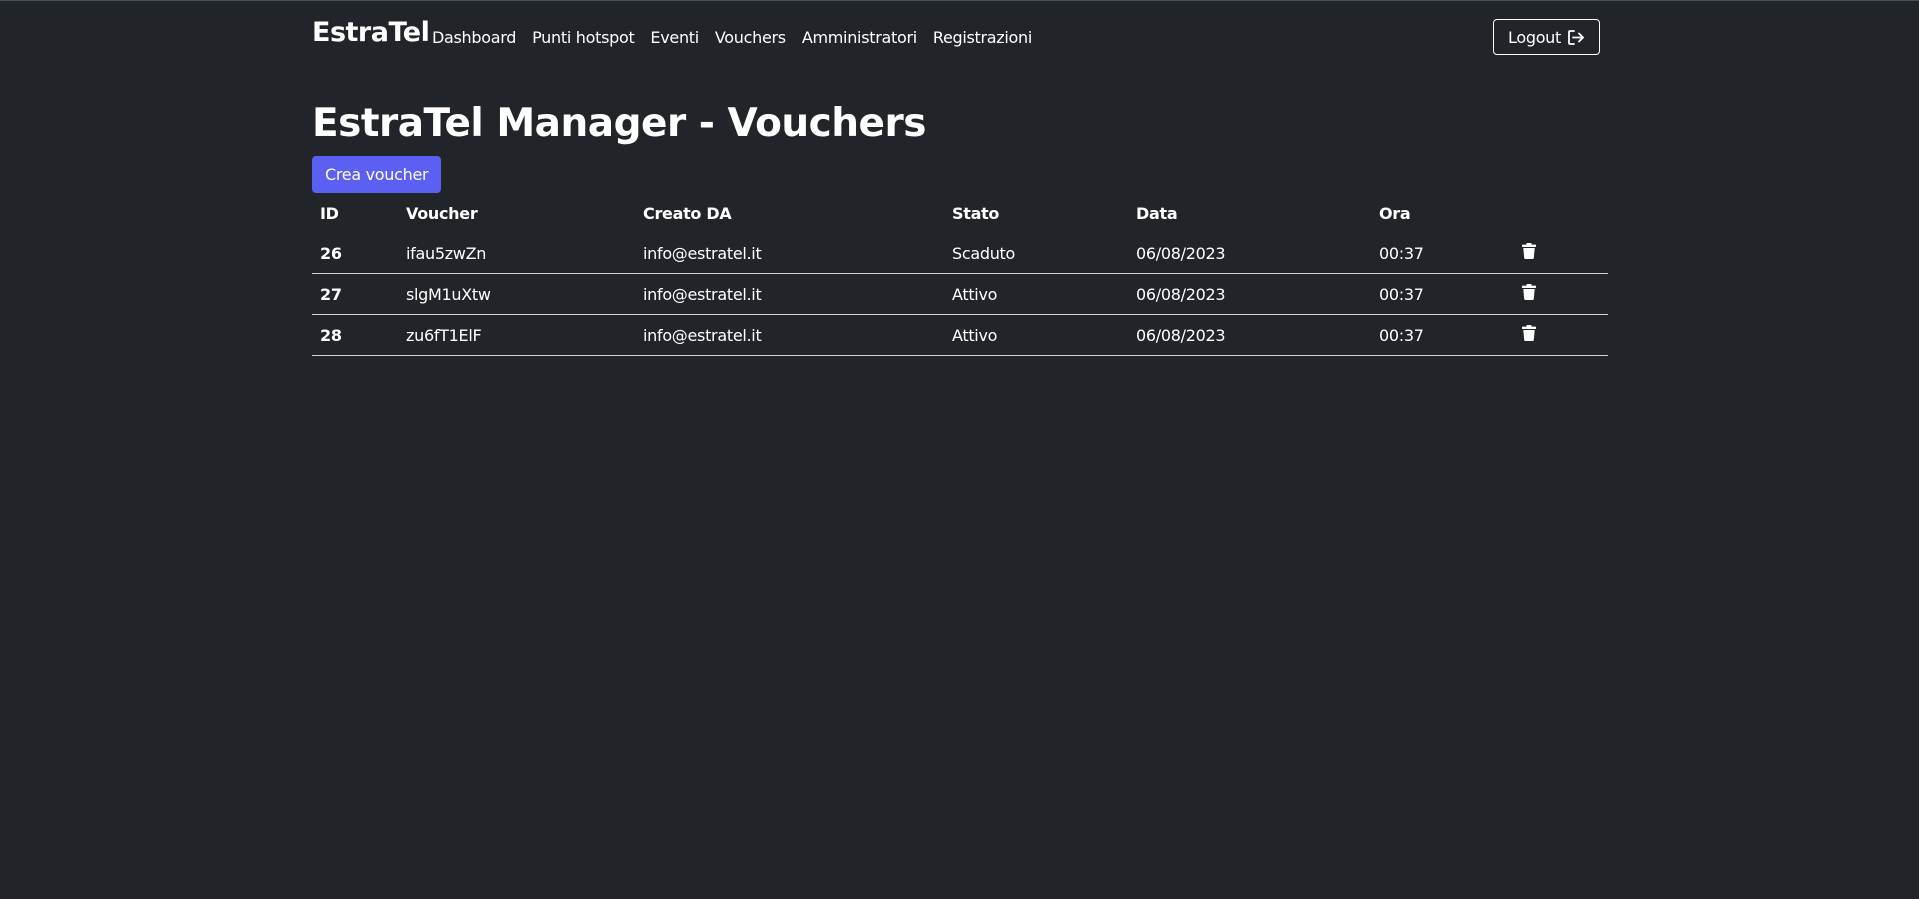 The image size is (1919, 899). Describe the element at coordinates (1036, 253) in the screenshot. I see `cell-stato: Scaduto` at that location.